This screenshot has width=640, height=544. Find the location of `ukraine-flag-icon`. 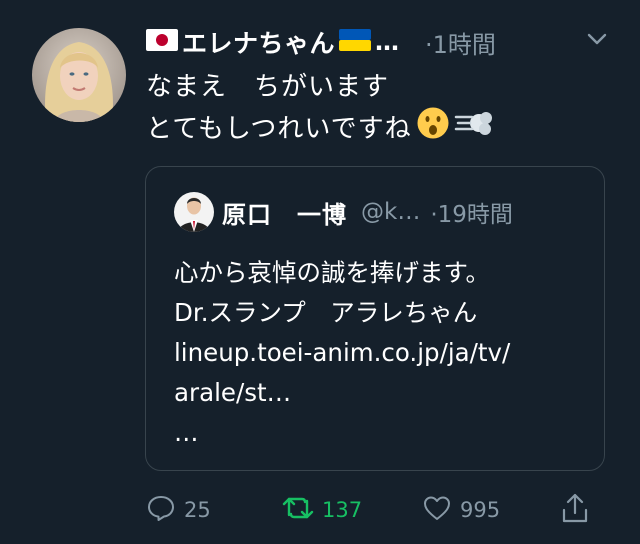

ukraine-flag-icon is located at coordinates (355, 42).